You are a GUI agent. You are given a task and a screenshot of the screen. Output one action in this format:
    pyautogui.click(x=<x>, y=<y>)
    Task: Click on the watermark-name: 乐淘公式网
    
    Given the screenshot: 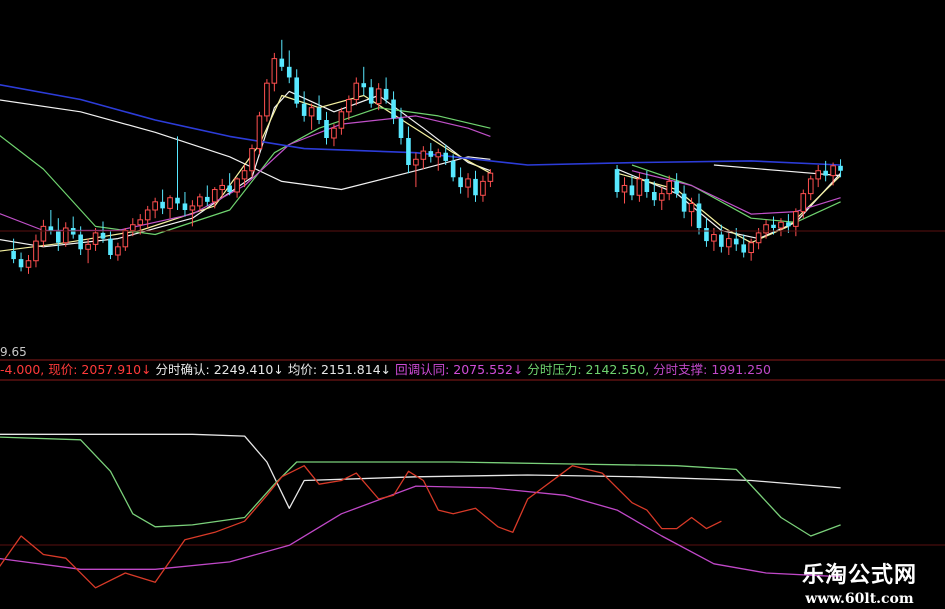 What is the action you would take?
    pyautogui.click(x=859, y=575)
    